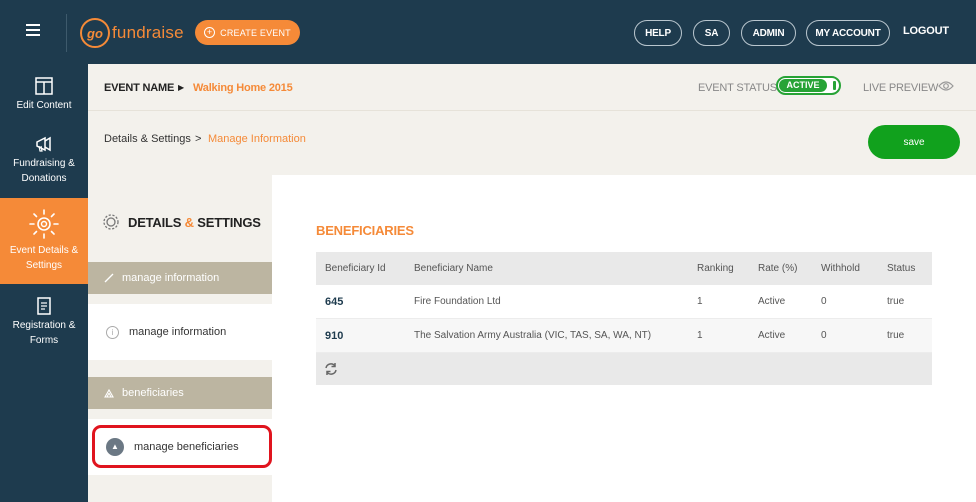 Image resolution: width=976 pixels, height=502 pixels. What do you see at coordinates (768, 33) in the screenshot?
I see `admin-button: ADMIN` at bounding box center [768, 33].